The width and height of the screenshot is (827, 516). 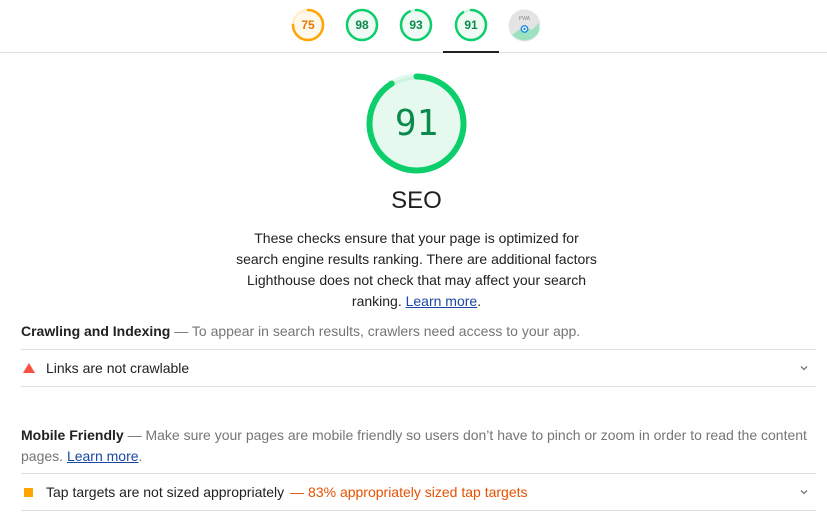 What do you see at coordinates (165, 492) in the screenshot?
I see `audit-title: Tap targets are not sized appropriately` at bounding box center [165, 492].